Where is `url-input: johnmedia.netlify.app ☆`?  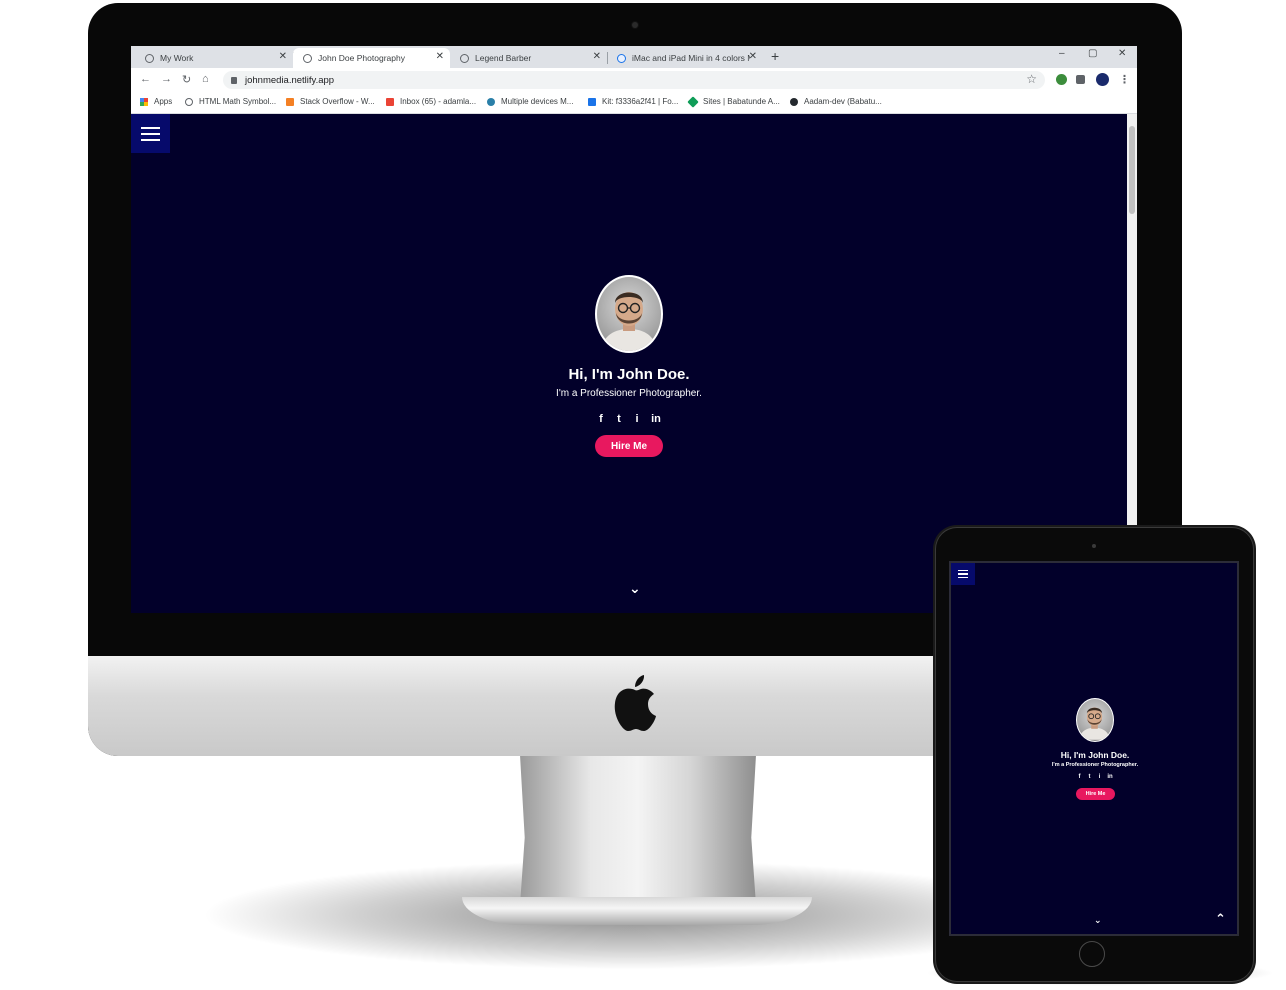
url-input: johnmedia.netlify.app ☆ is located at coordinates (634, 80).